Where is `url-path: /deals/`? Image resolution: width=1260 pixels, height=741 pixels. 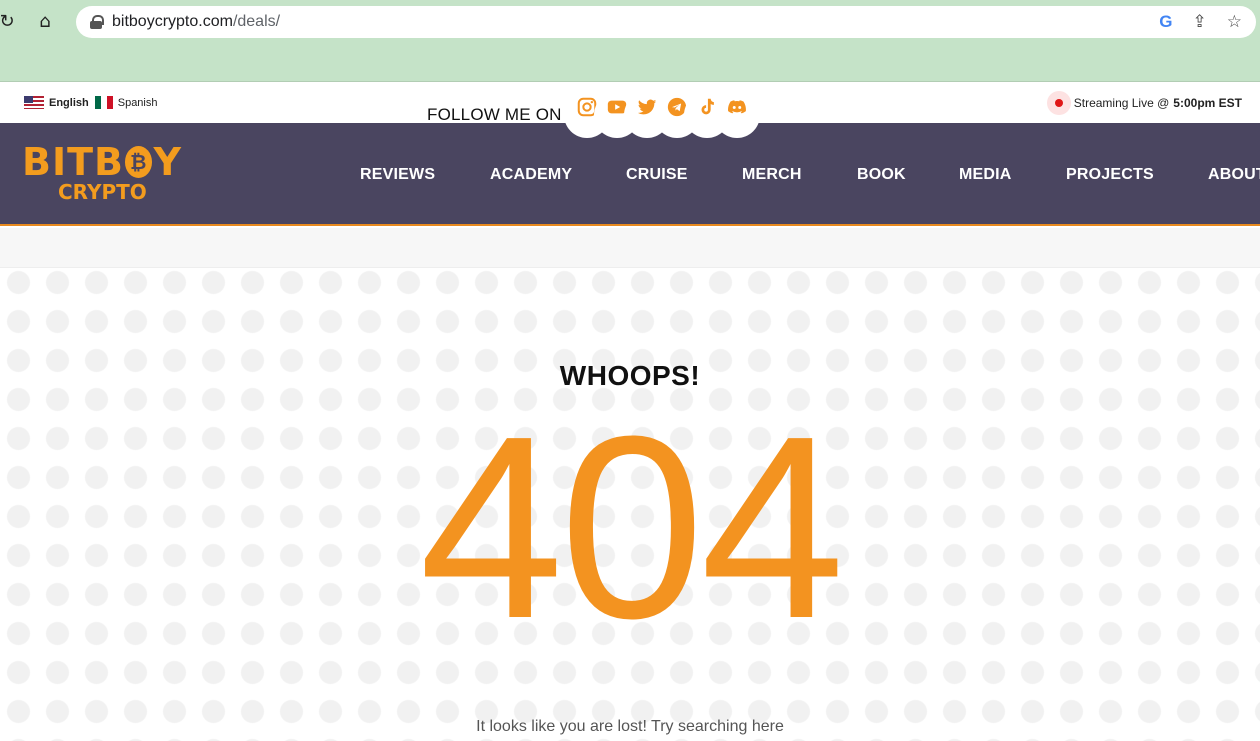 url-path: /deals/ is located at coordinates (256, 21).